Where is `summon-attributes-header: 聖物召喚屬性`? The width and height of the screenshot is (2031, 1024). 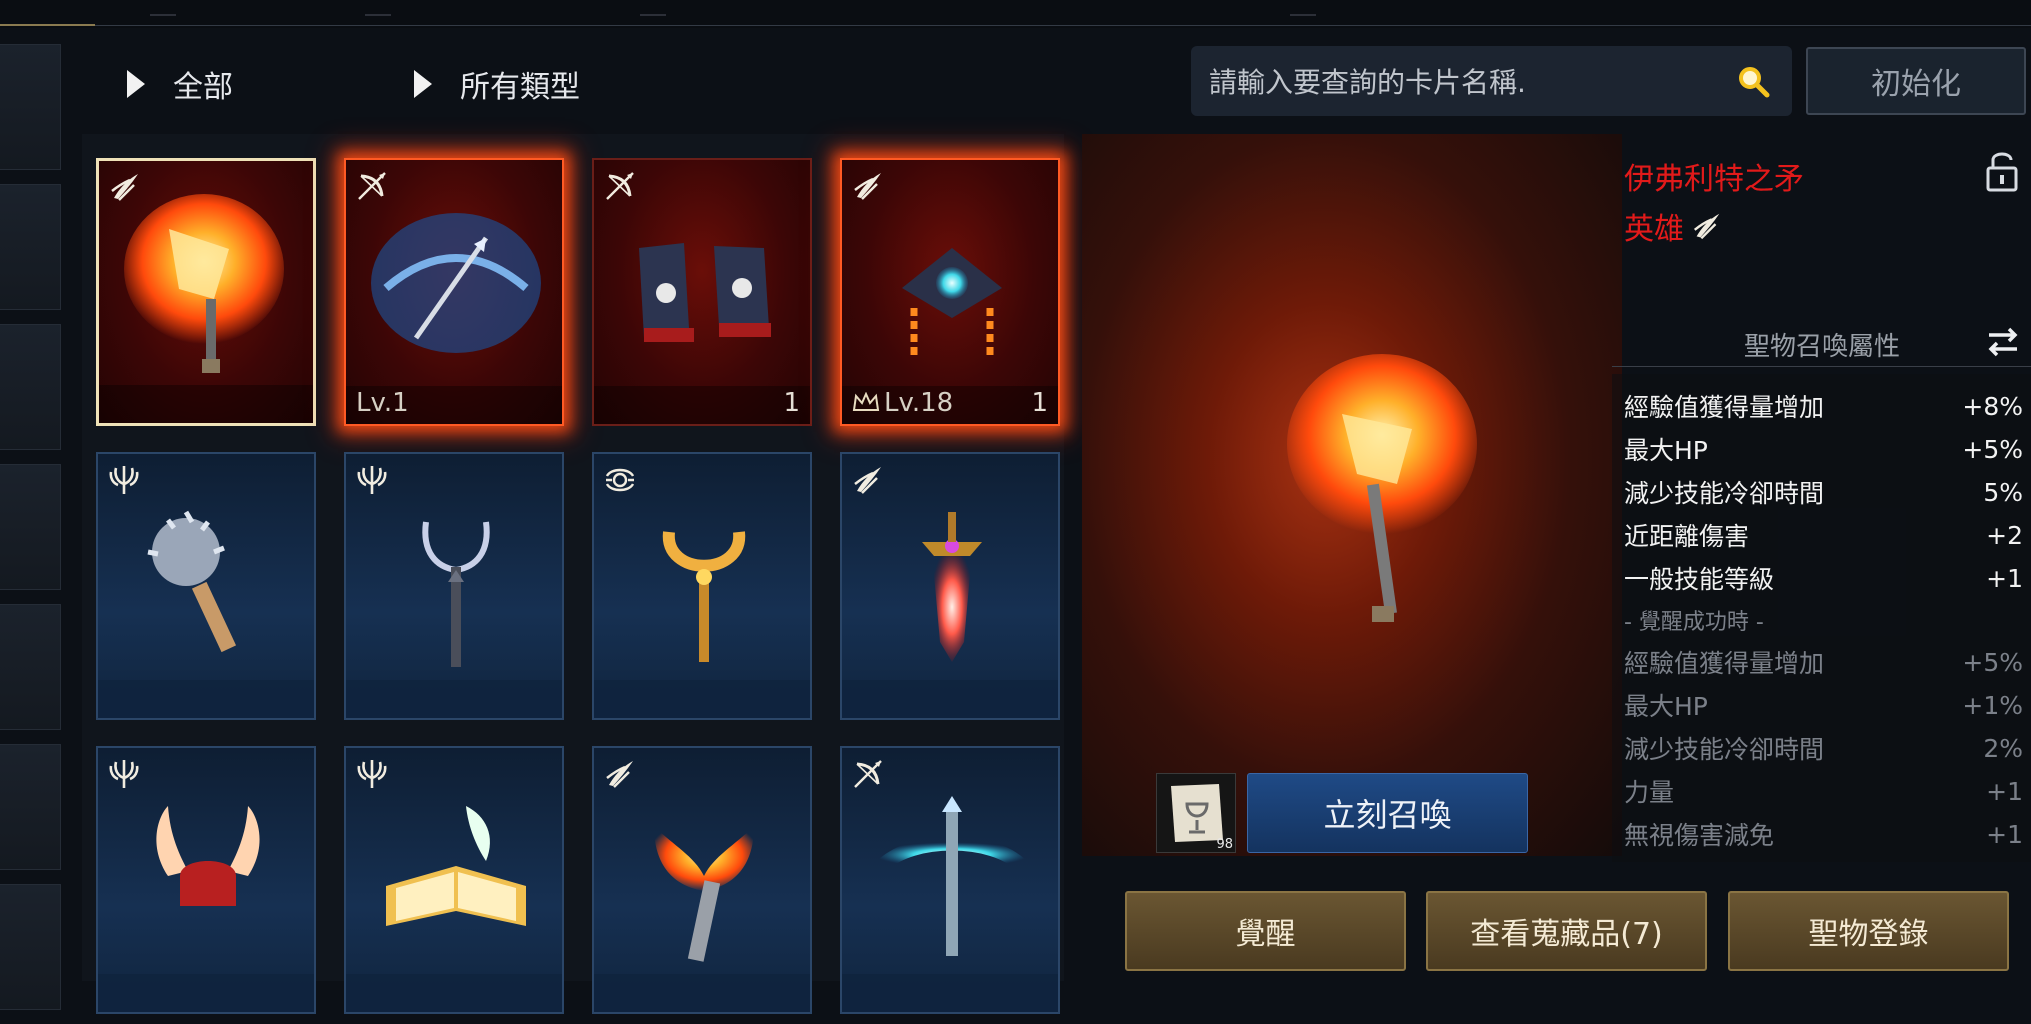
summon-attributes-header: 聖物召喚屬性 is located at coordinates (1821, 347).